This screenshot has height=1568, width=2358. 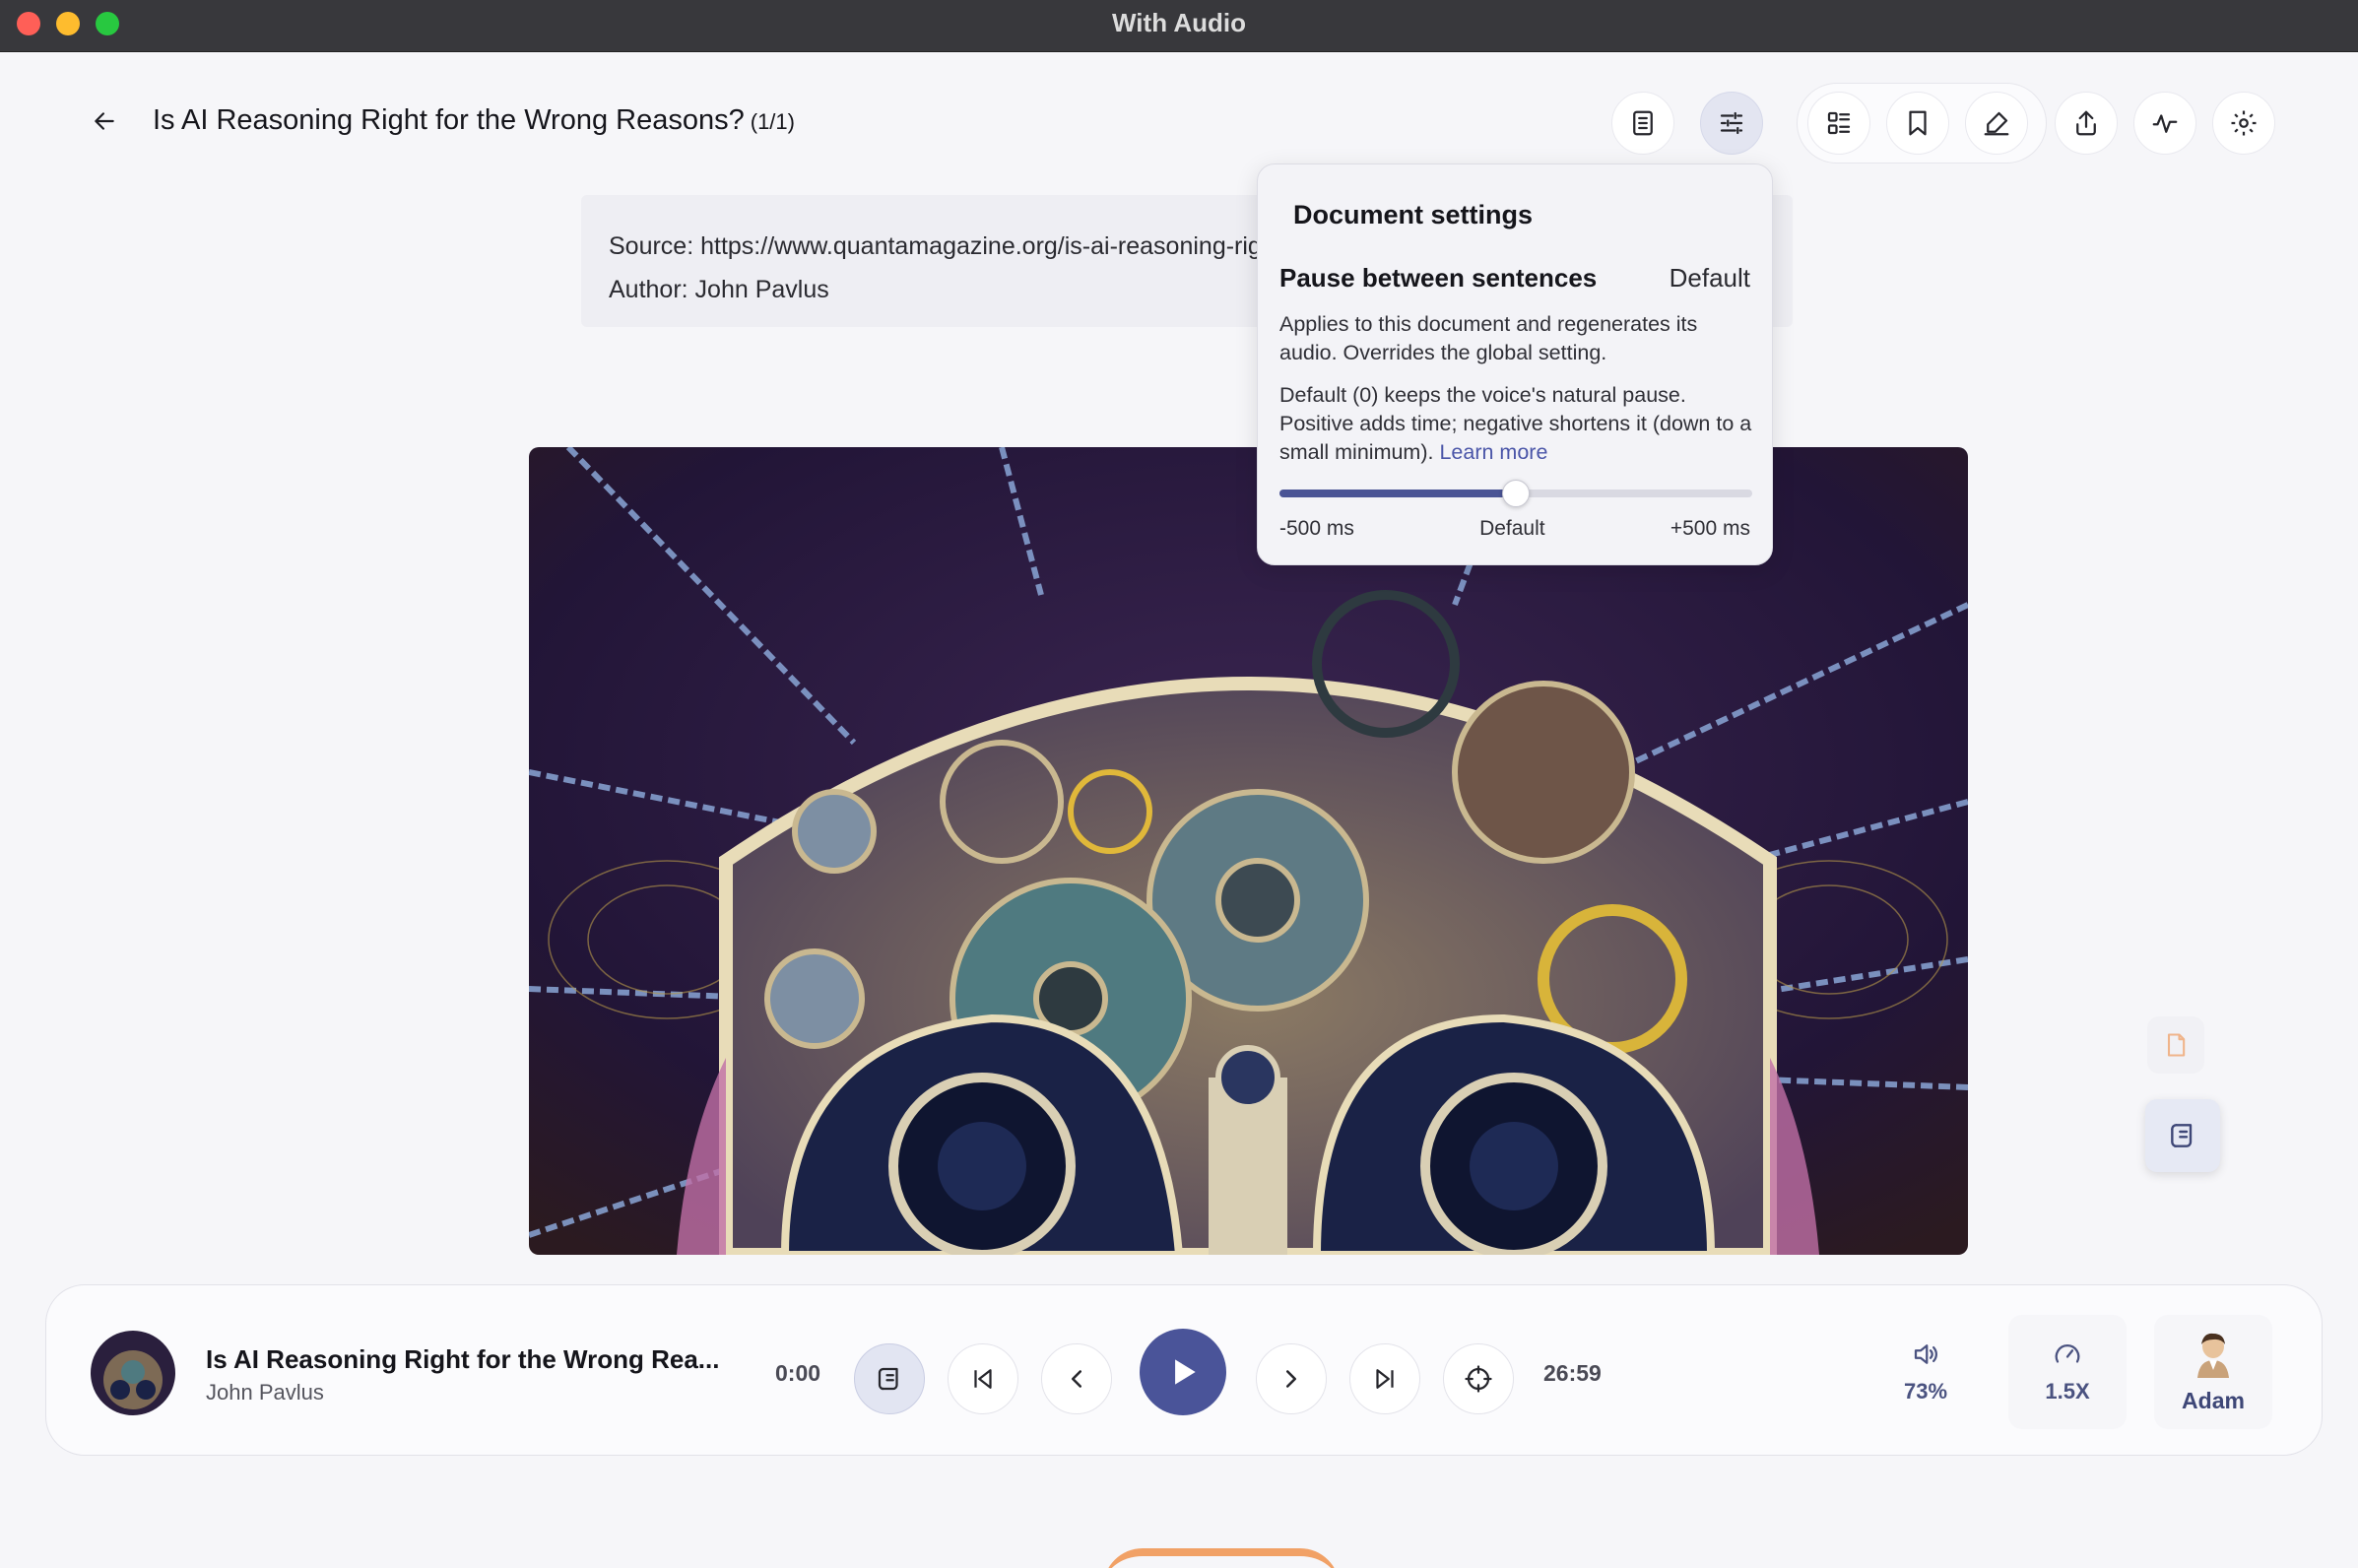 I want to click on back-button, so click(x=104, y=121).